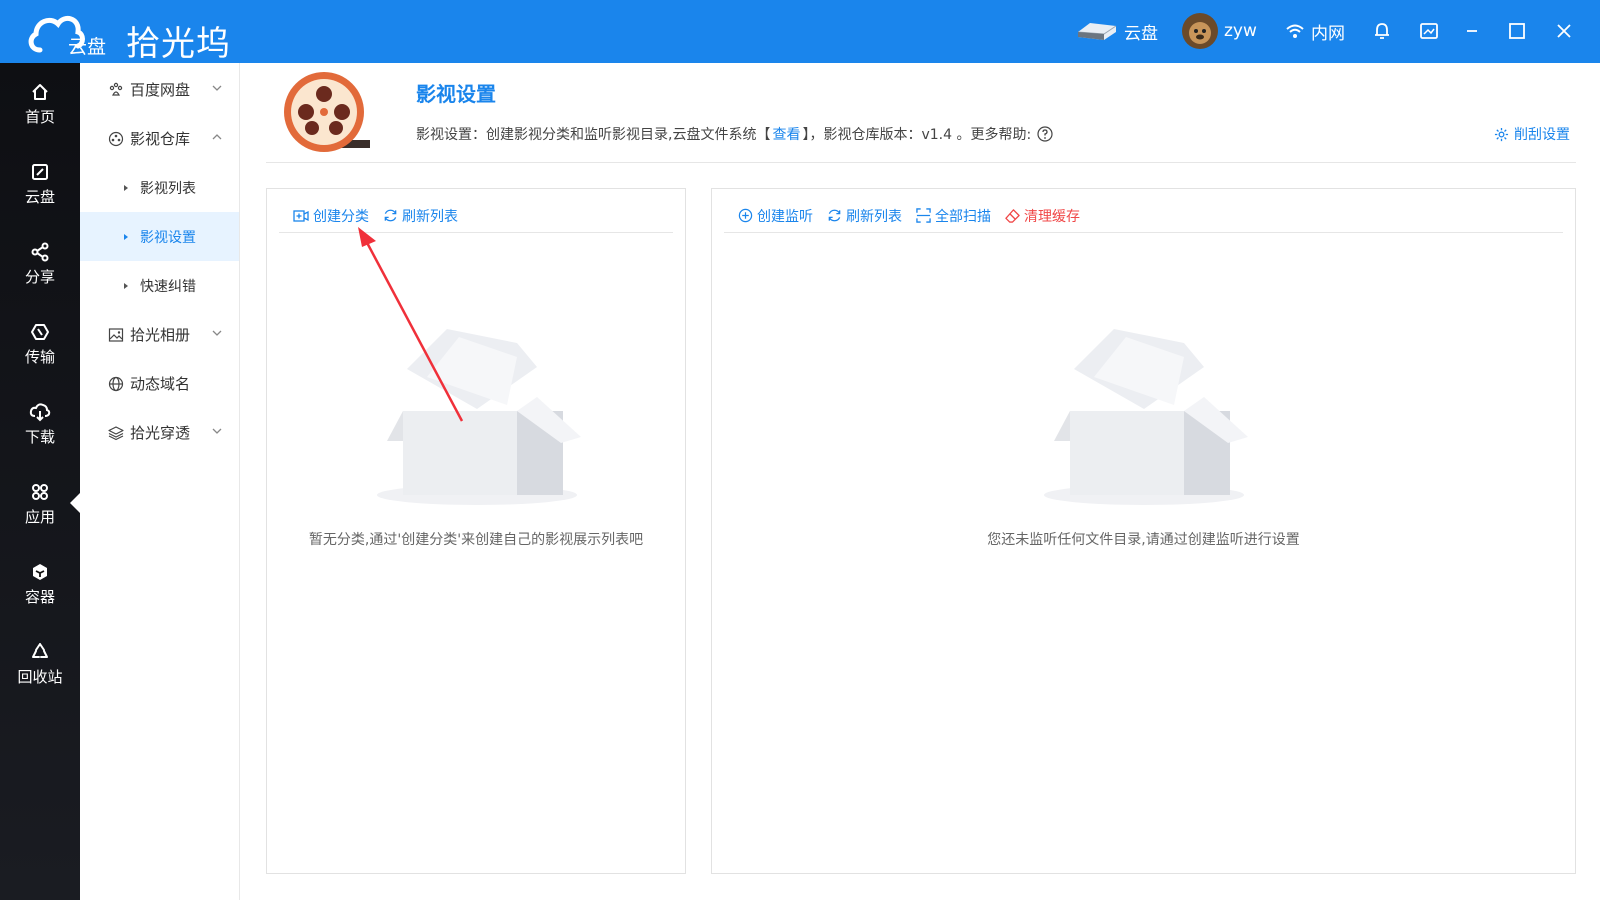  What do you see at coordinates (390, 215) in the screenshot?
I see `refresh-icon` at bounding box center [390, 215].